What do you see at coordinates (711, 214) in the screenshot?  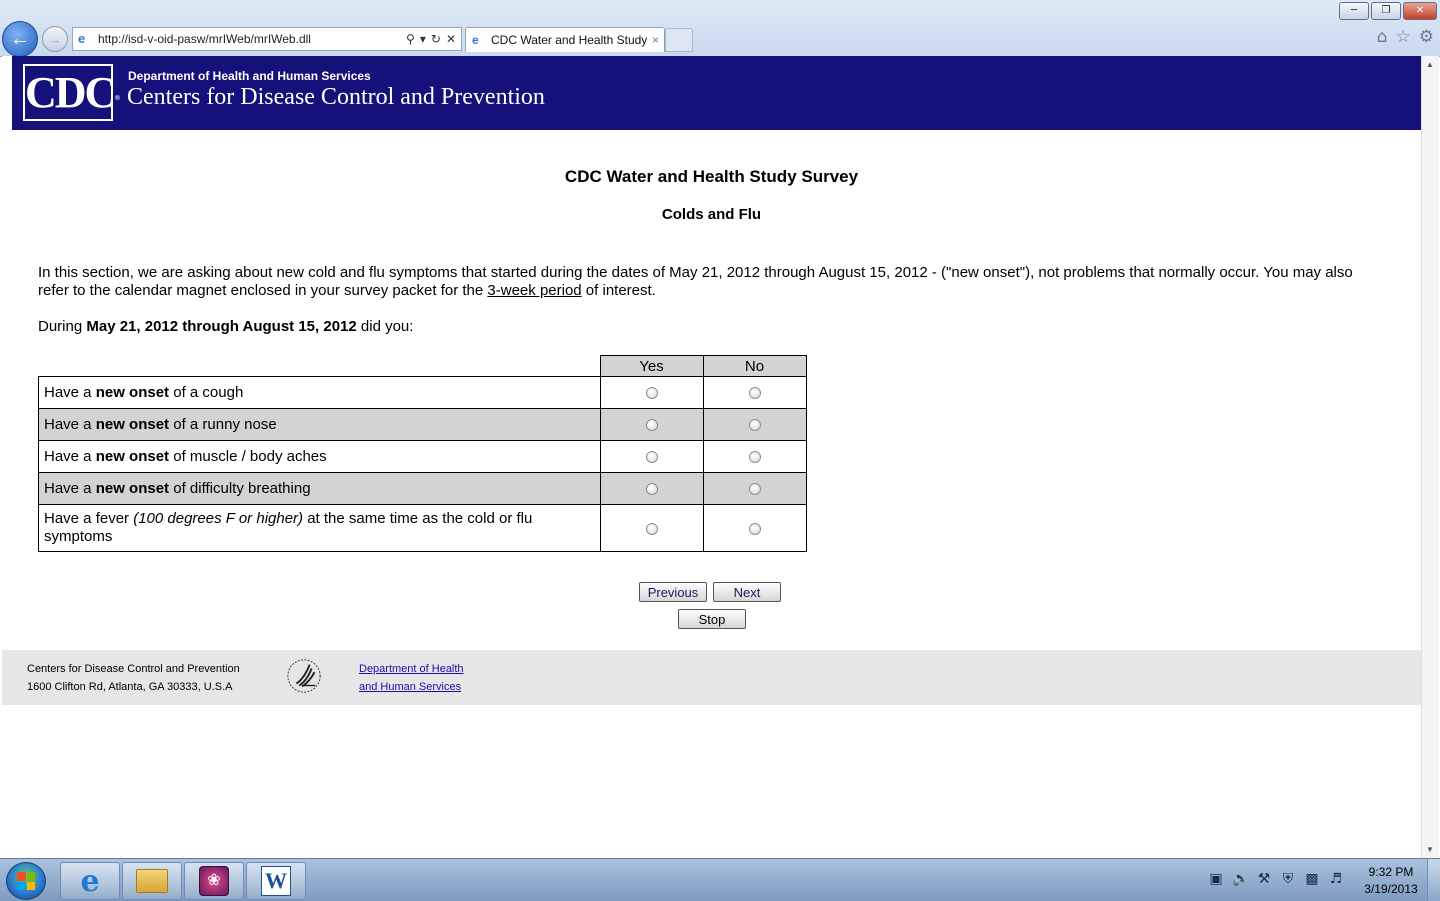 I see `section-title: Colds and Flu` at bounding box center [711, 214].